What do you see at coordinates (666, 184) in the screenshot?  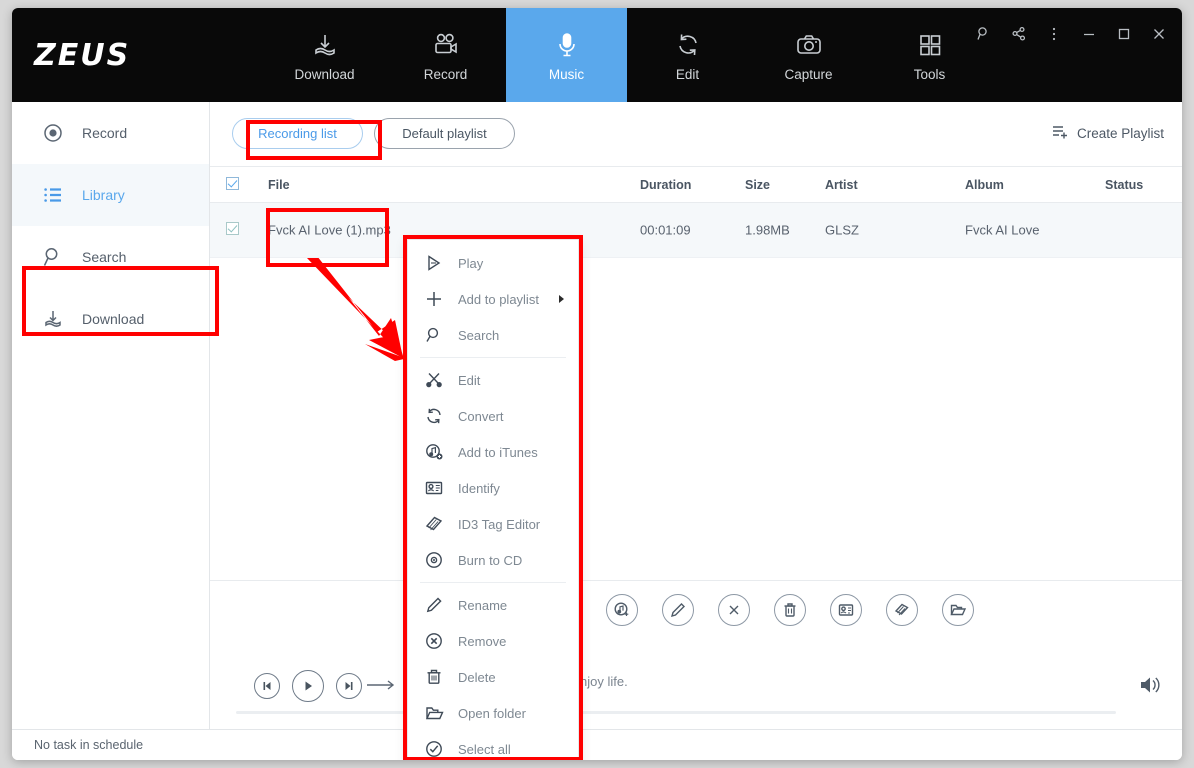 I see `column-header-duration: Duration` at bounding box center [666, 184].